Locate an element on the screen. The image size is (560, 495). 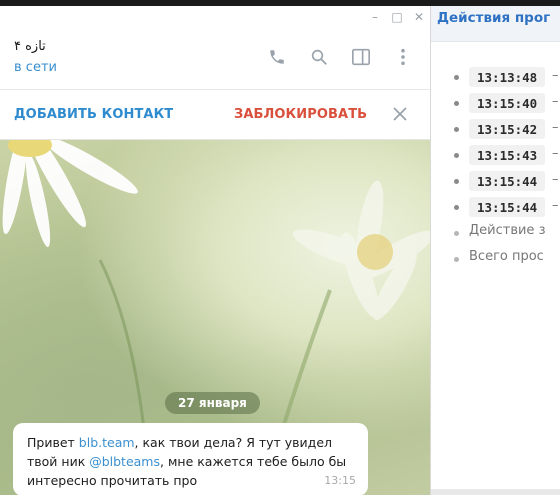
message-link: blb.team is located at coordinates (107, 442).